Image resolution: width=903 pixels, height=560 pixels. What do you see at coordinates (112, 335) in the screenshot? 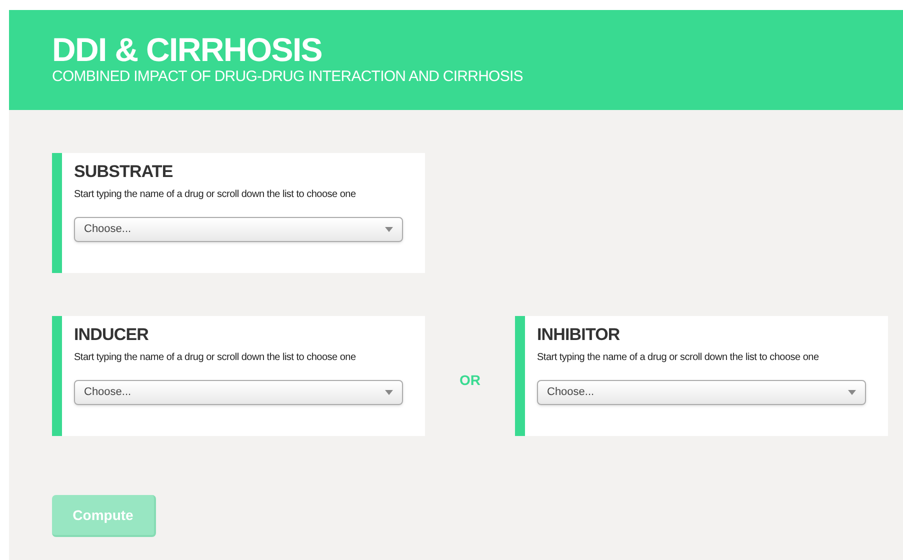
I see `card-title: INDUCER` at bounding box center [112, 335].